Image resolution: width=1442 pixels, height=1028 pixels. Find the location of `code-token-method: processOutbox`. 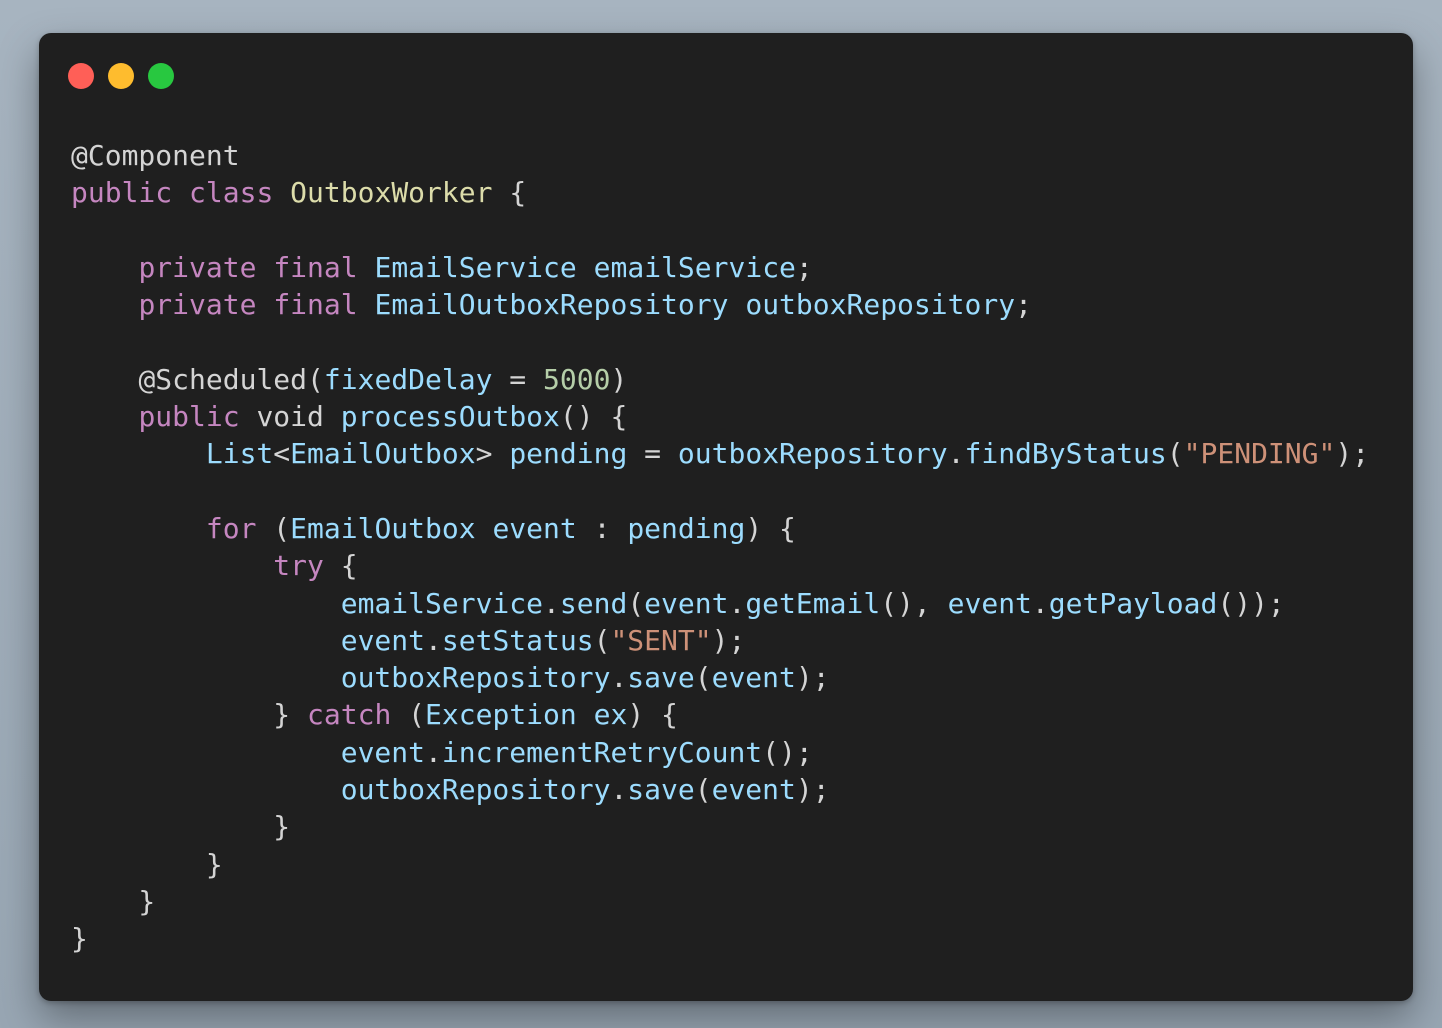

code-token-method: processOutbox is located at coordinates (450, 417).